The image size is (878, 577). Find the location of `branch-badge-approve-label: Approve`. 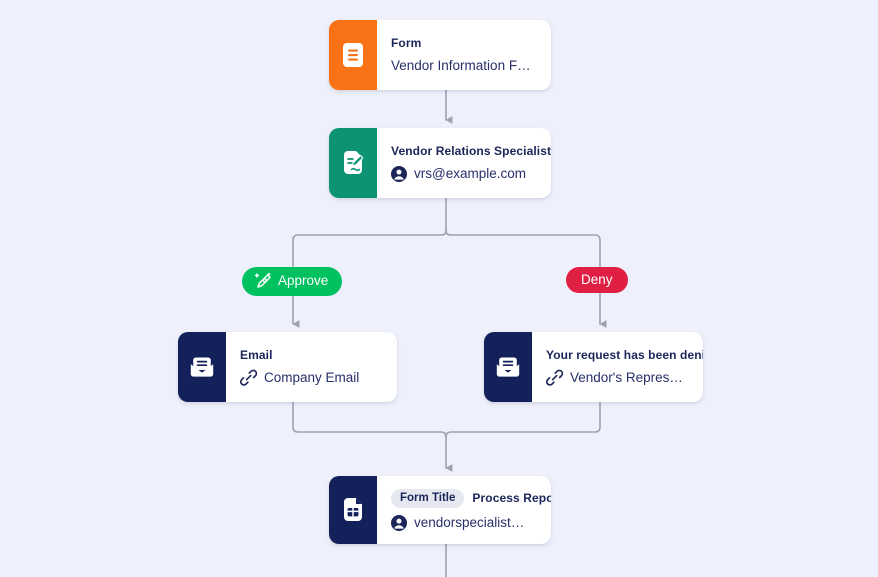

branch-badge-approve-label: Approve is located at coordinates (303, 281).